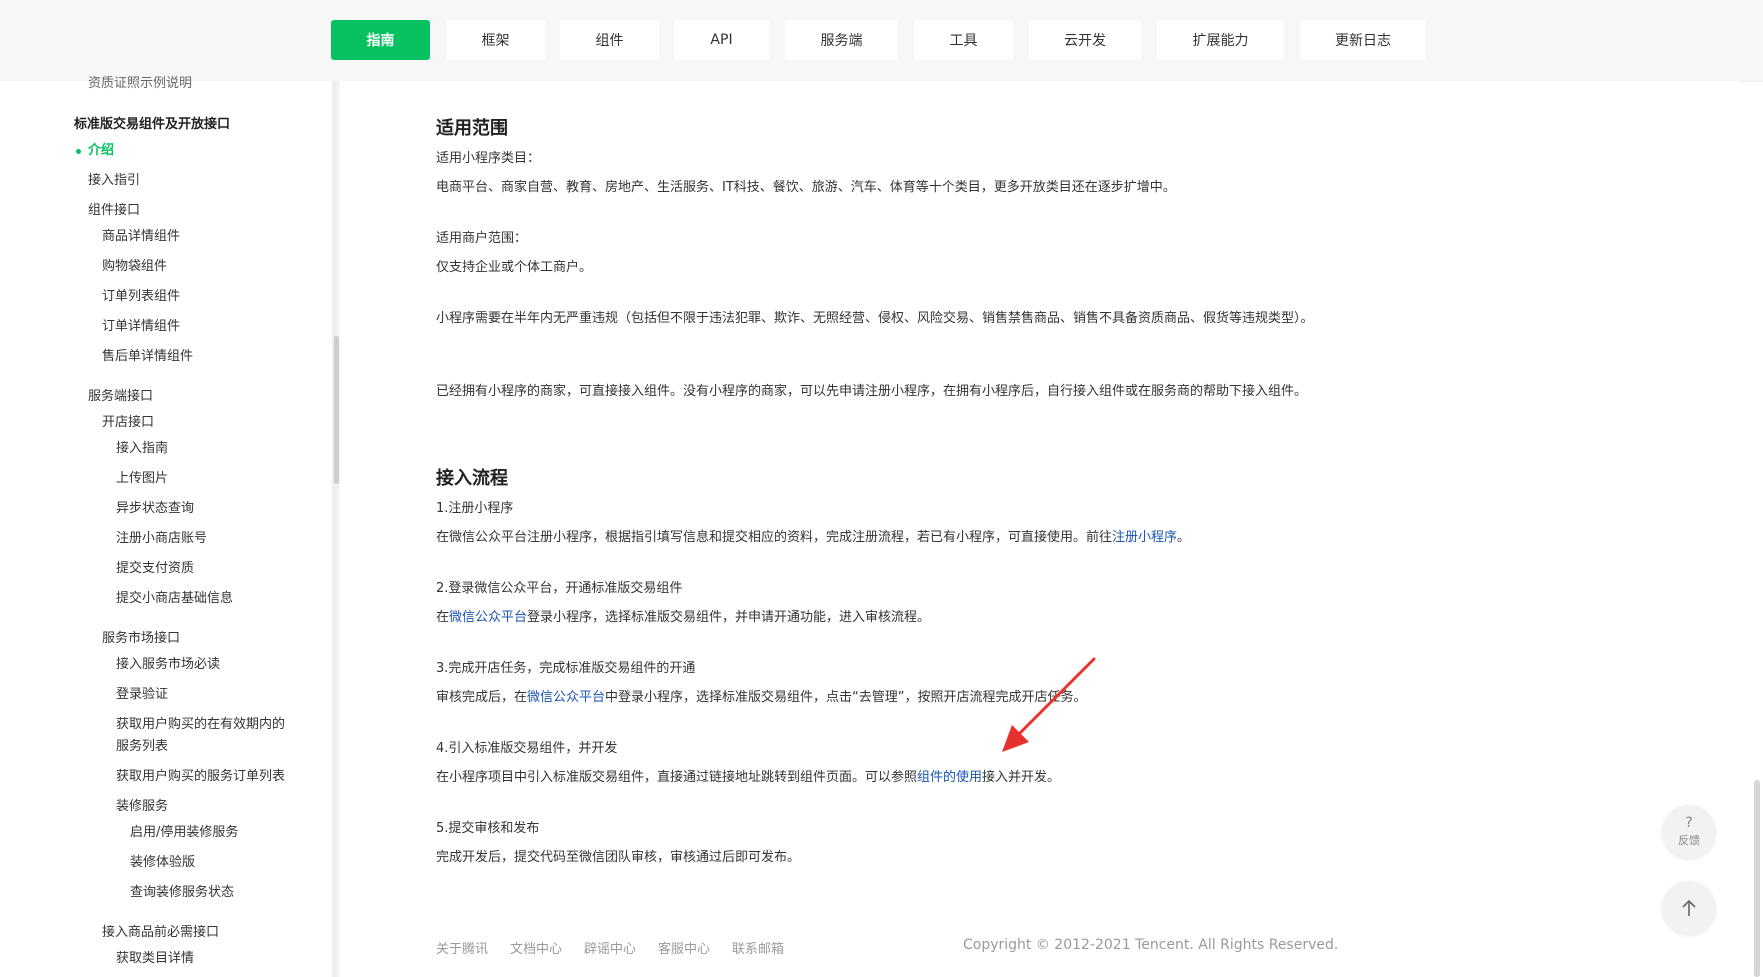 The image size is (1763, 977). What do you see at coordinates (147, 357) in the screenshot?
I see `sidebar-item: 售后单详情组件` at bounding box center [147, 357].